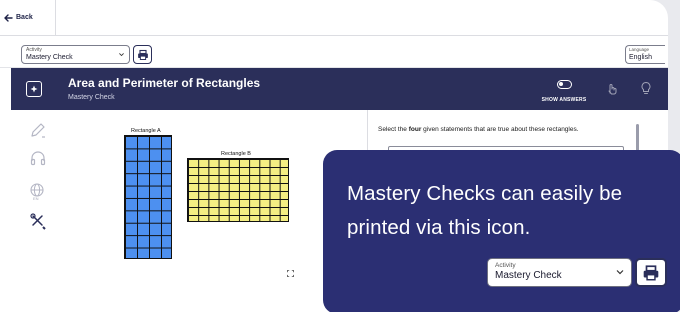 The height and width of the screenshot is (312, 680). Describe the element at coordinates (148, 197) in the screenshot. I see `rectangle-a-grid` at that location.